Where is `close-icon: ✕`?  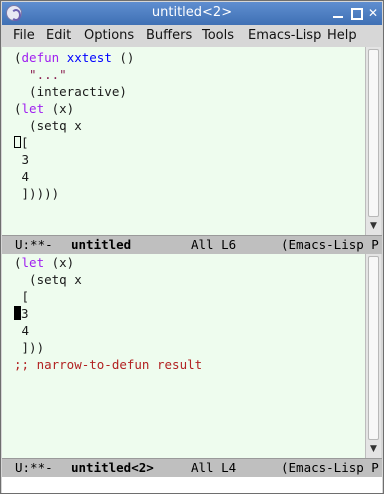
close-icon: ✕ is located at coordinates (373, 13).